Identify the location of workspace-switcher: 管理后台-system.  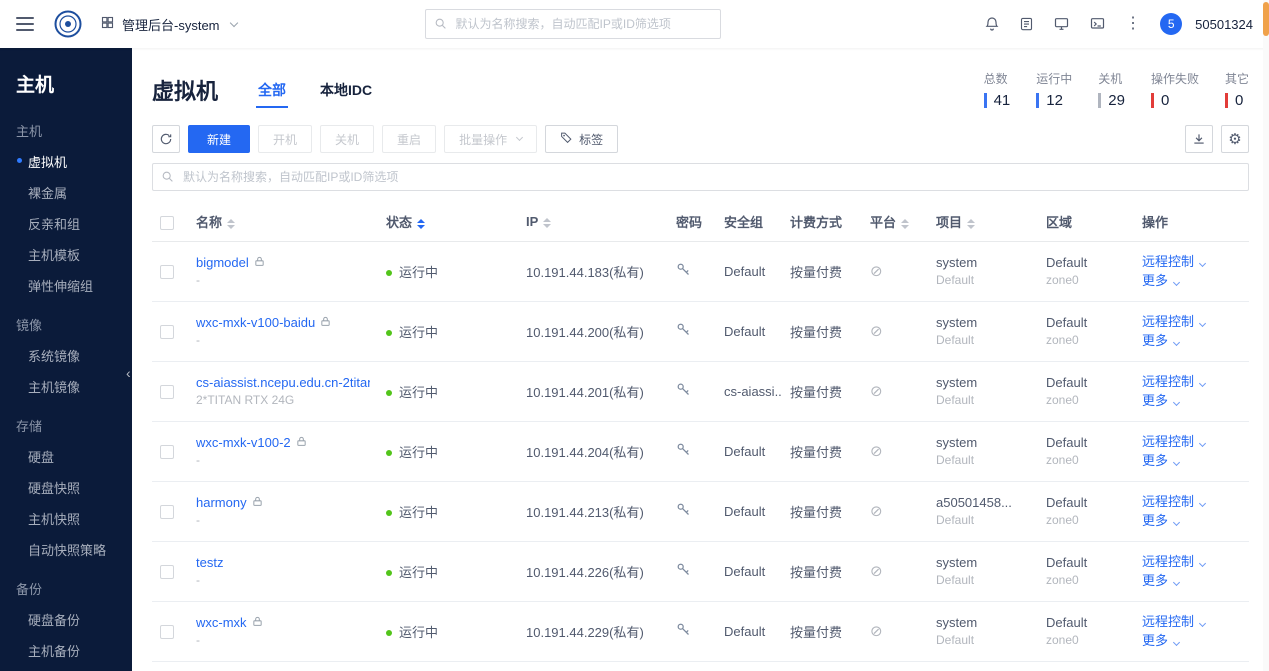
(169, 24).